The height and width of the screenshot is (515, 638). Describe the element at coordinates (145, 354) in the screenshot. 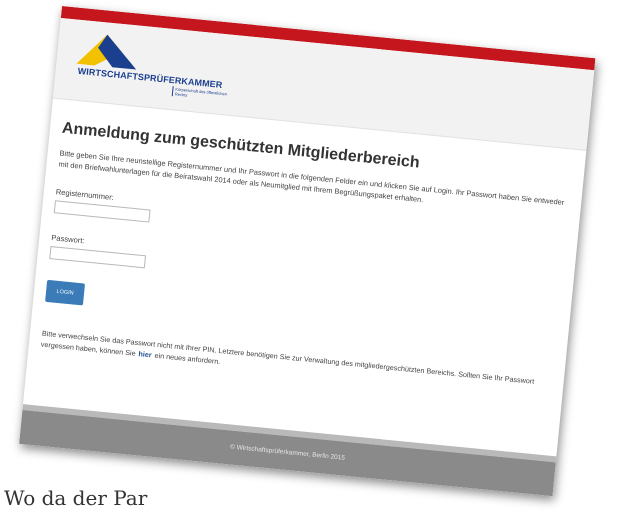

I see `reset-password-link: hier` at that location.